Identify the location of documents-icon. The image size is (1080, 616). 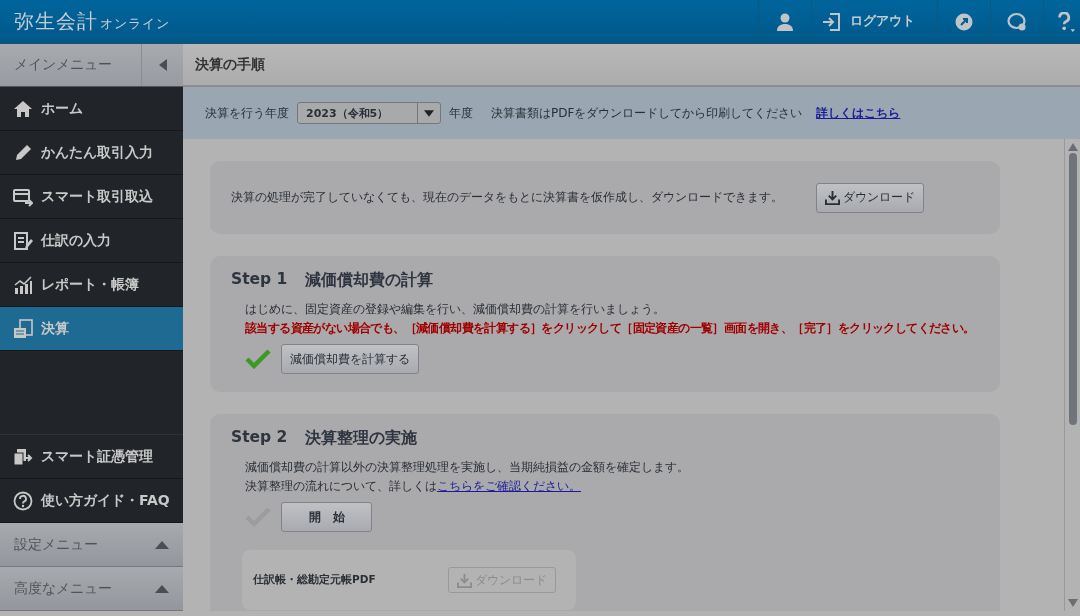
(23, 328).